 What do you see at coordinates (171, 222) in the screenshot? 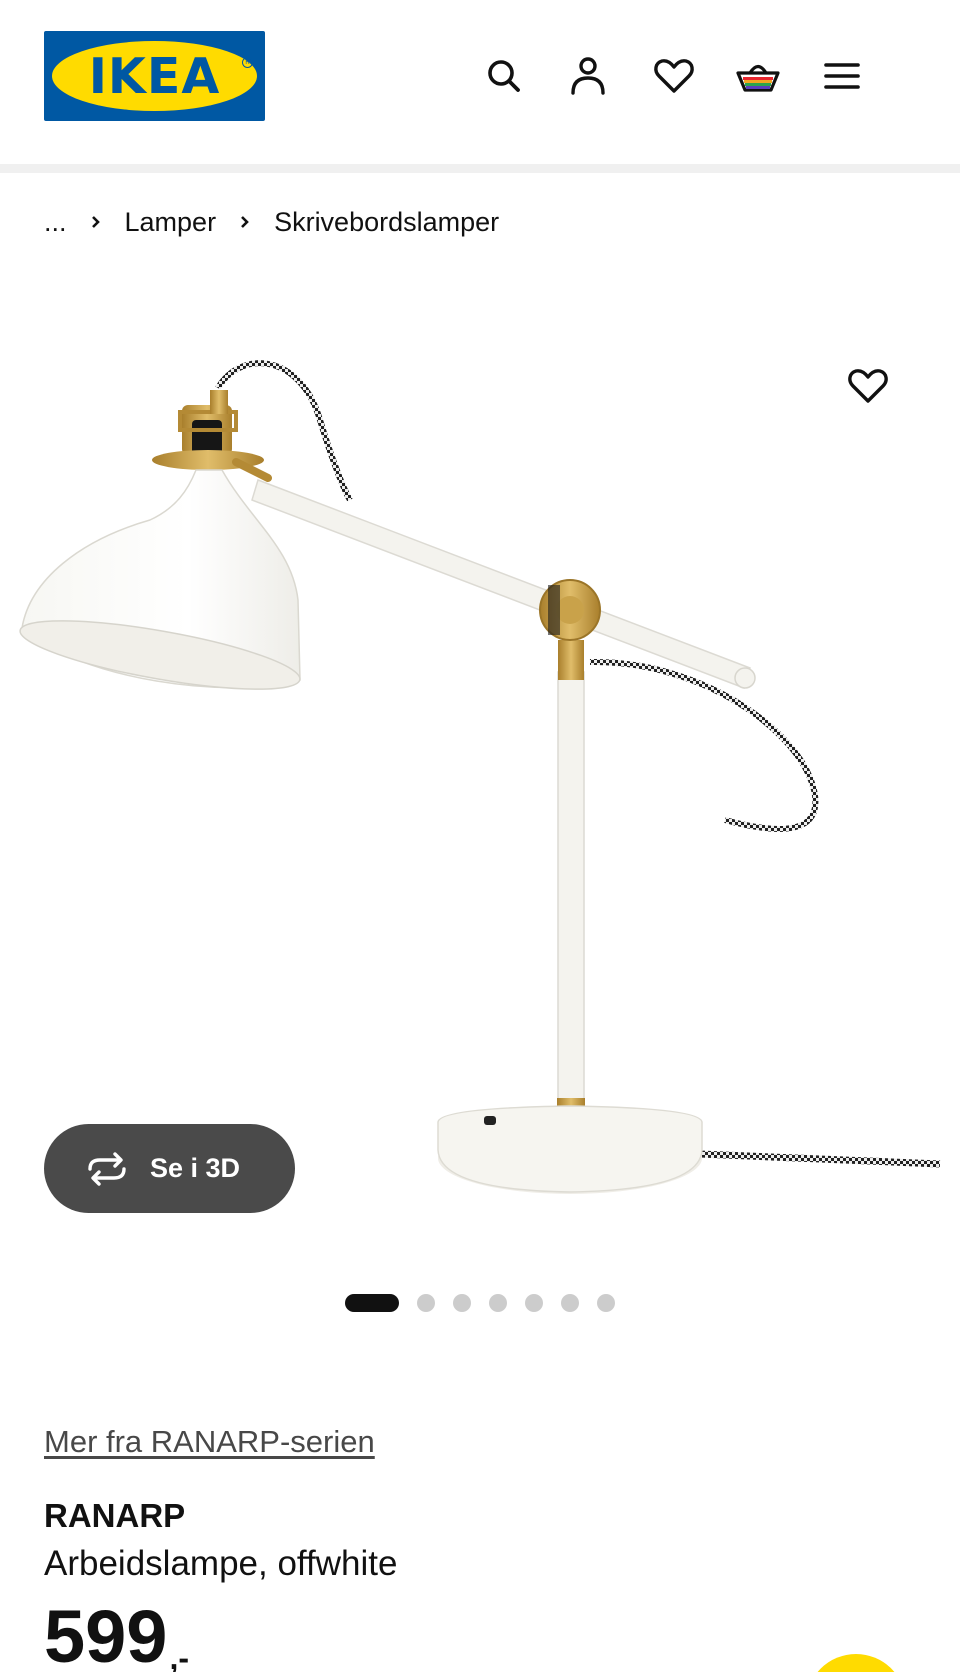
I see `breadcrumb-lamper: Lamper` at bounding box center [171, 222].